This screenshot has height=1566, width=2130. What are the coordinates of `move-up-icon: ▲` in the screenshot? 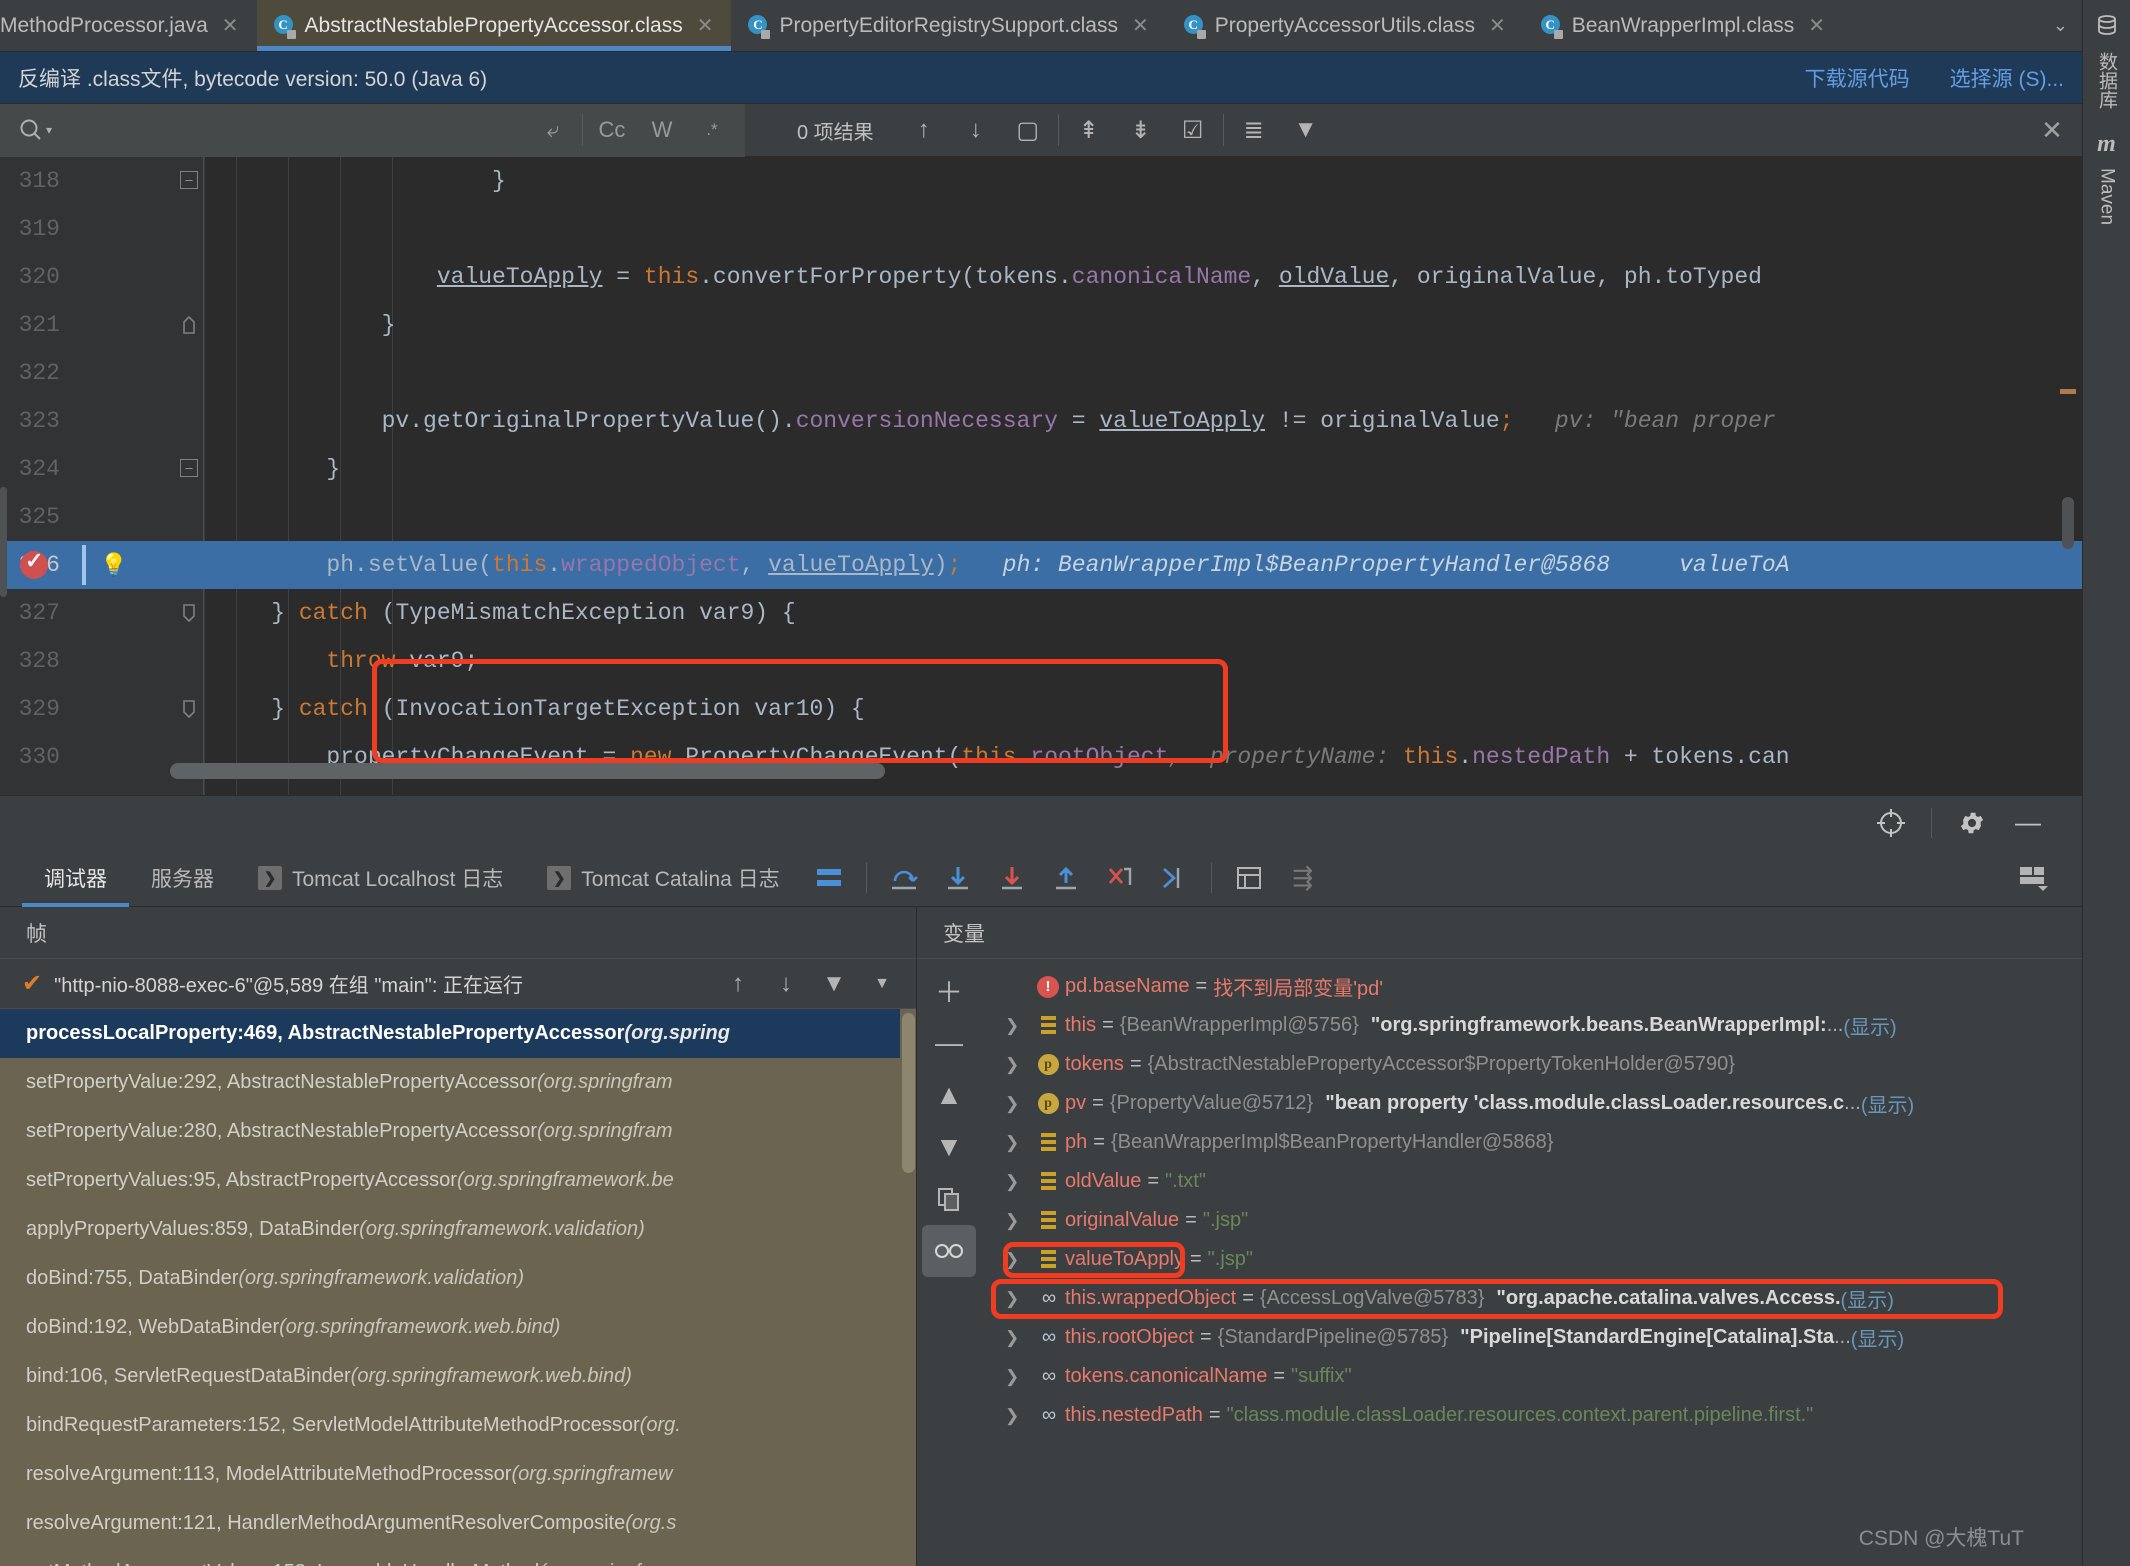 It's located at (949, 1095).